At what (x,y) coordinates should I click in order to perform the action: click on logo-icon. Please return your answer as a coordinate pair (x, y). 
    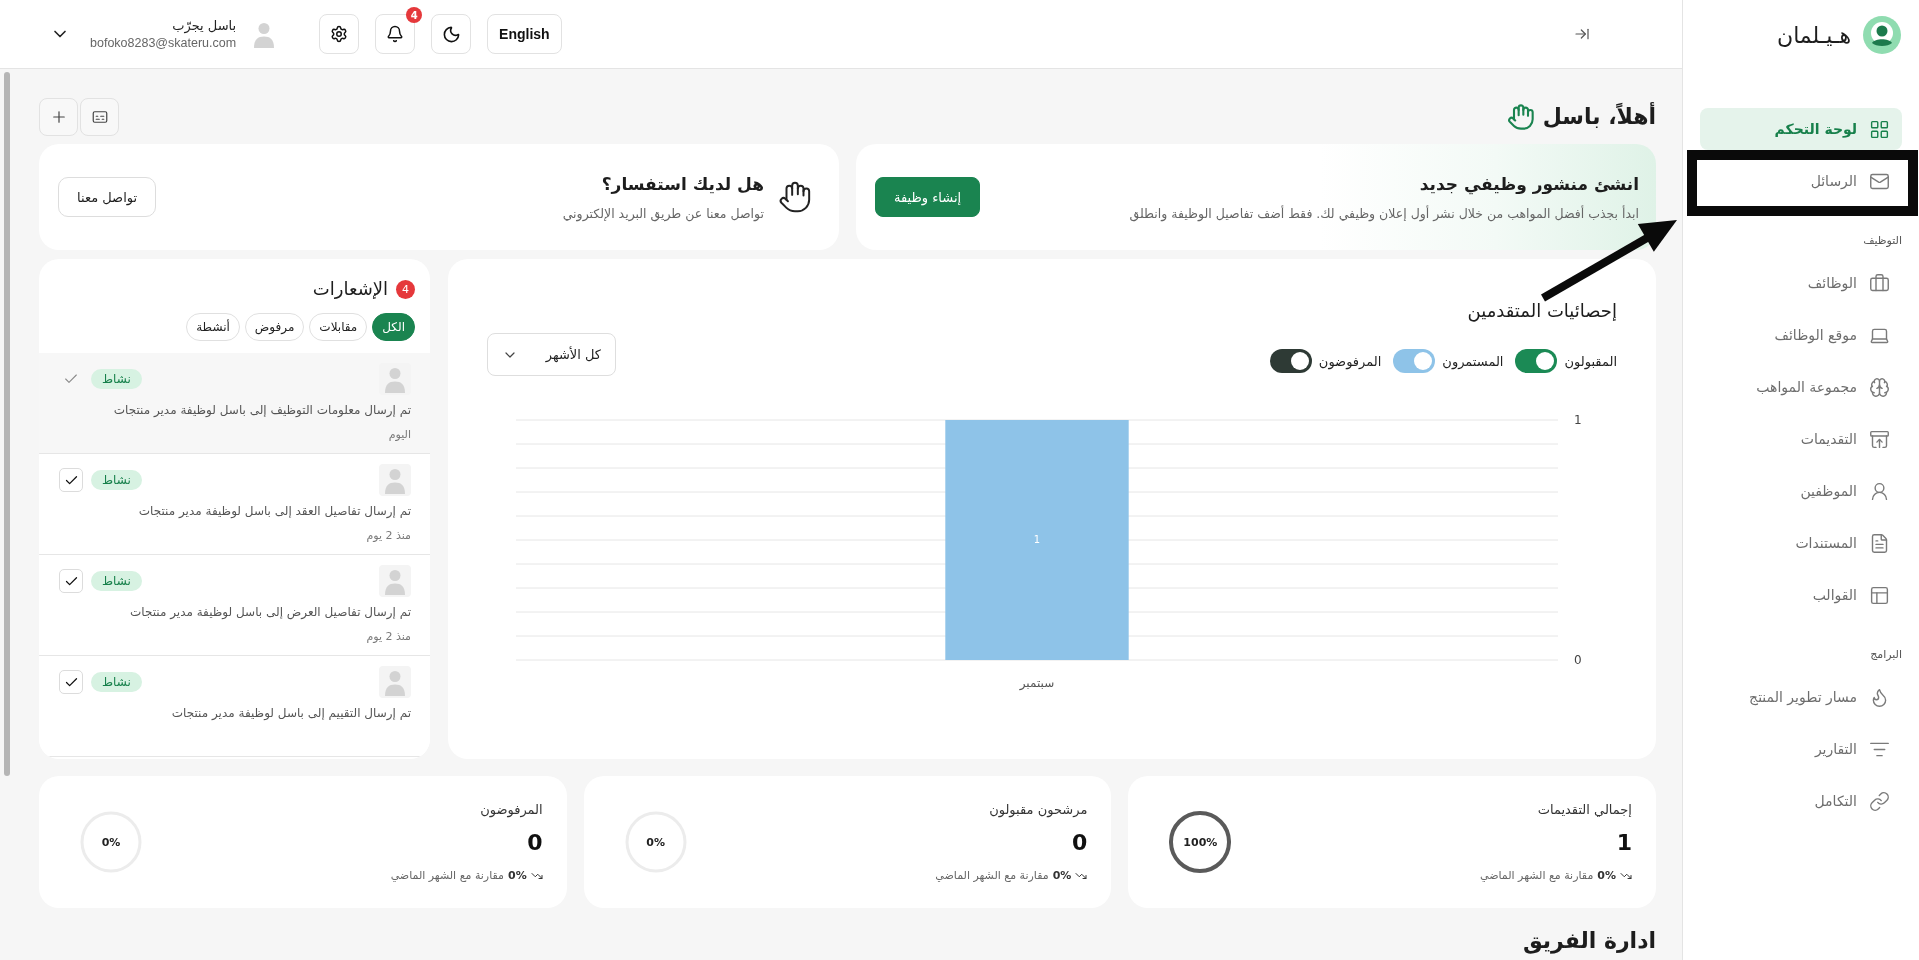
    Looking at the image, I should click on (1882, 35).